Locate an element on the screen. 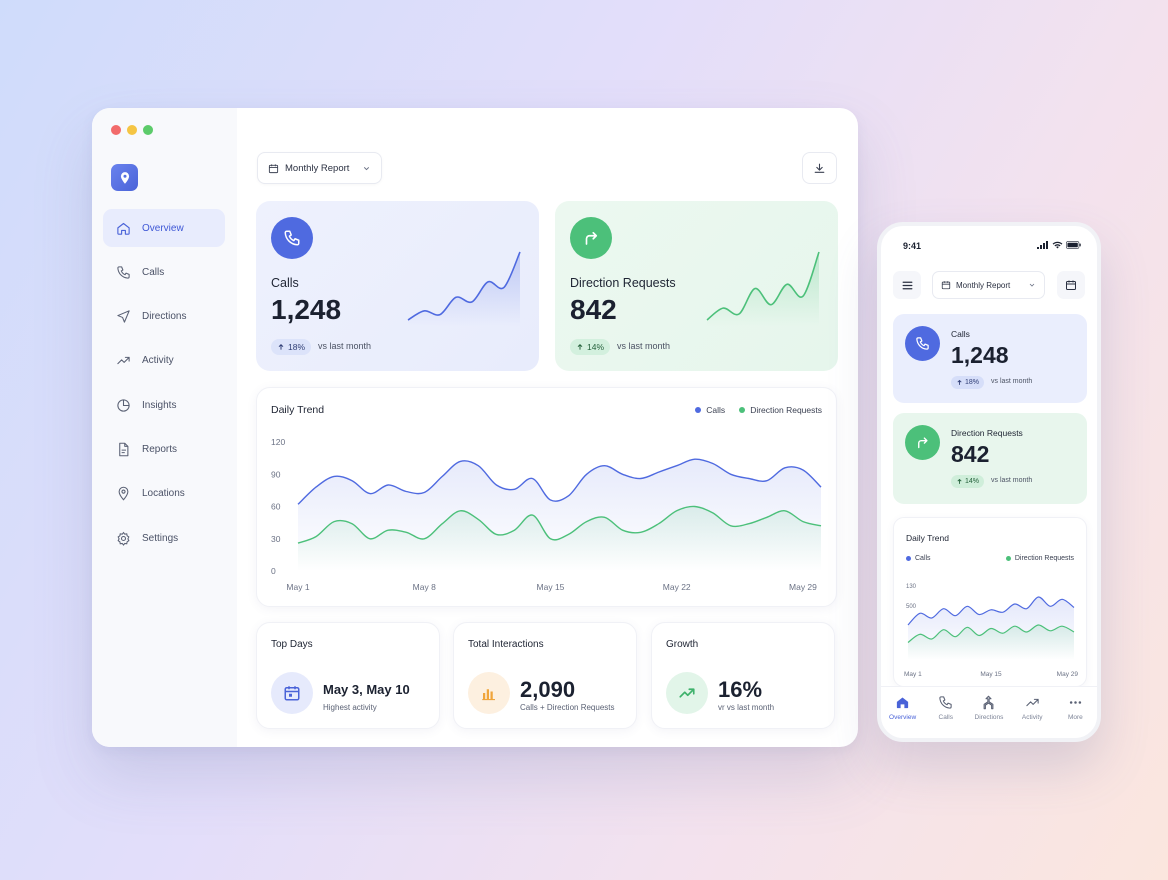 This screenshot has width=1168, height=880. trend-up-icon is located at coordinates (687, 693).